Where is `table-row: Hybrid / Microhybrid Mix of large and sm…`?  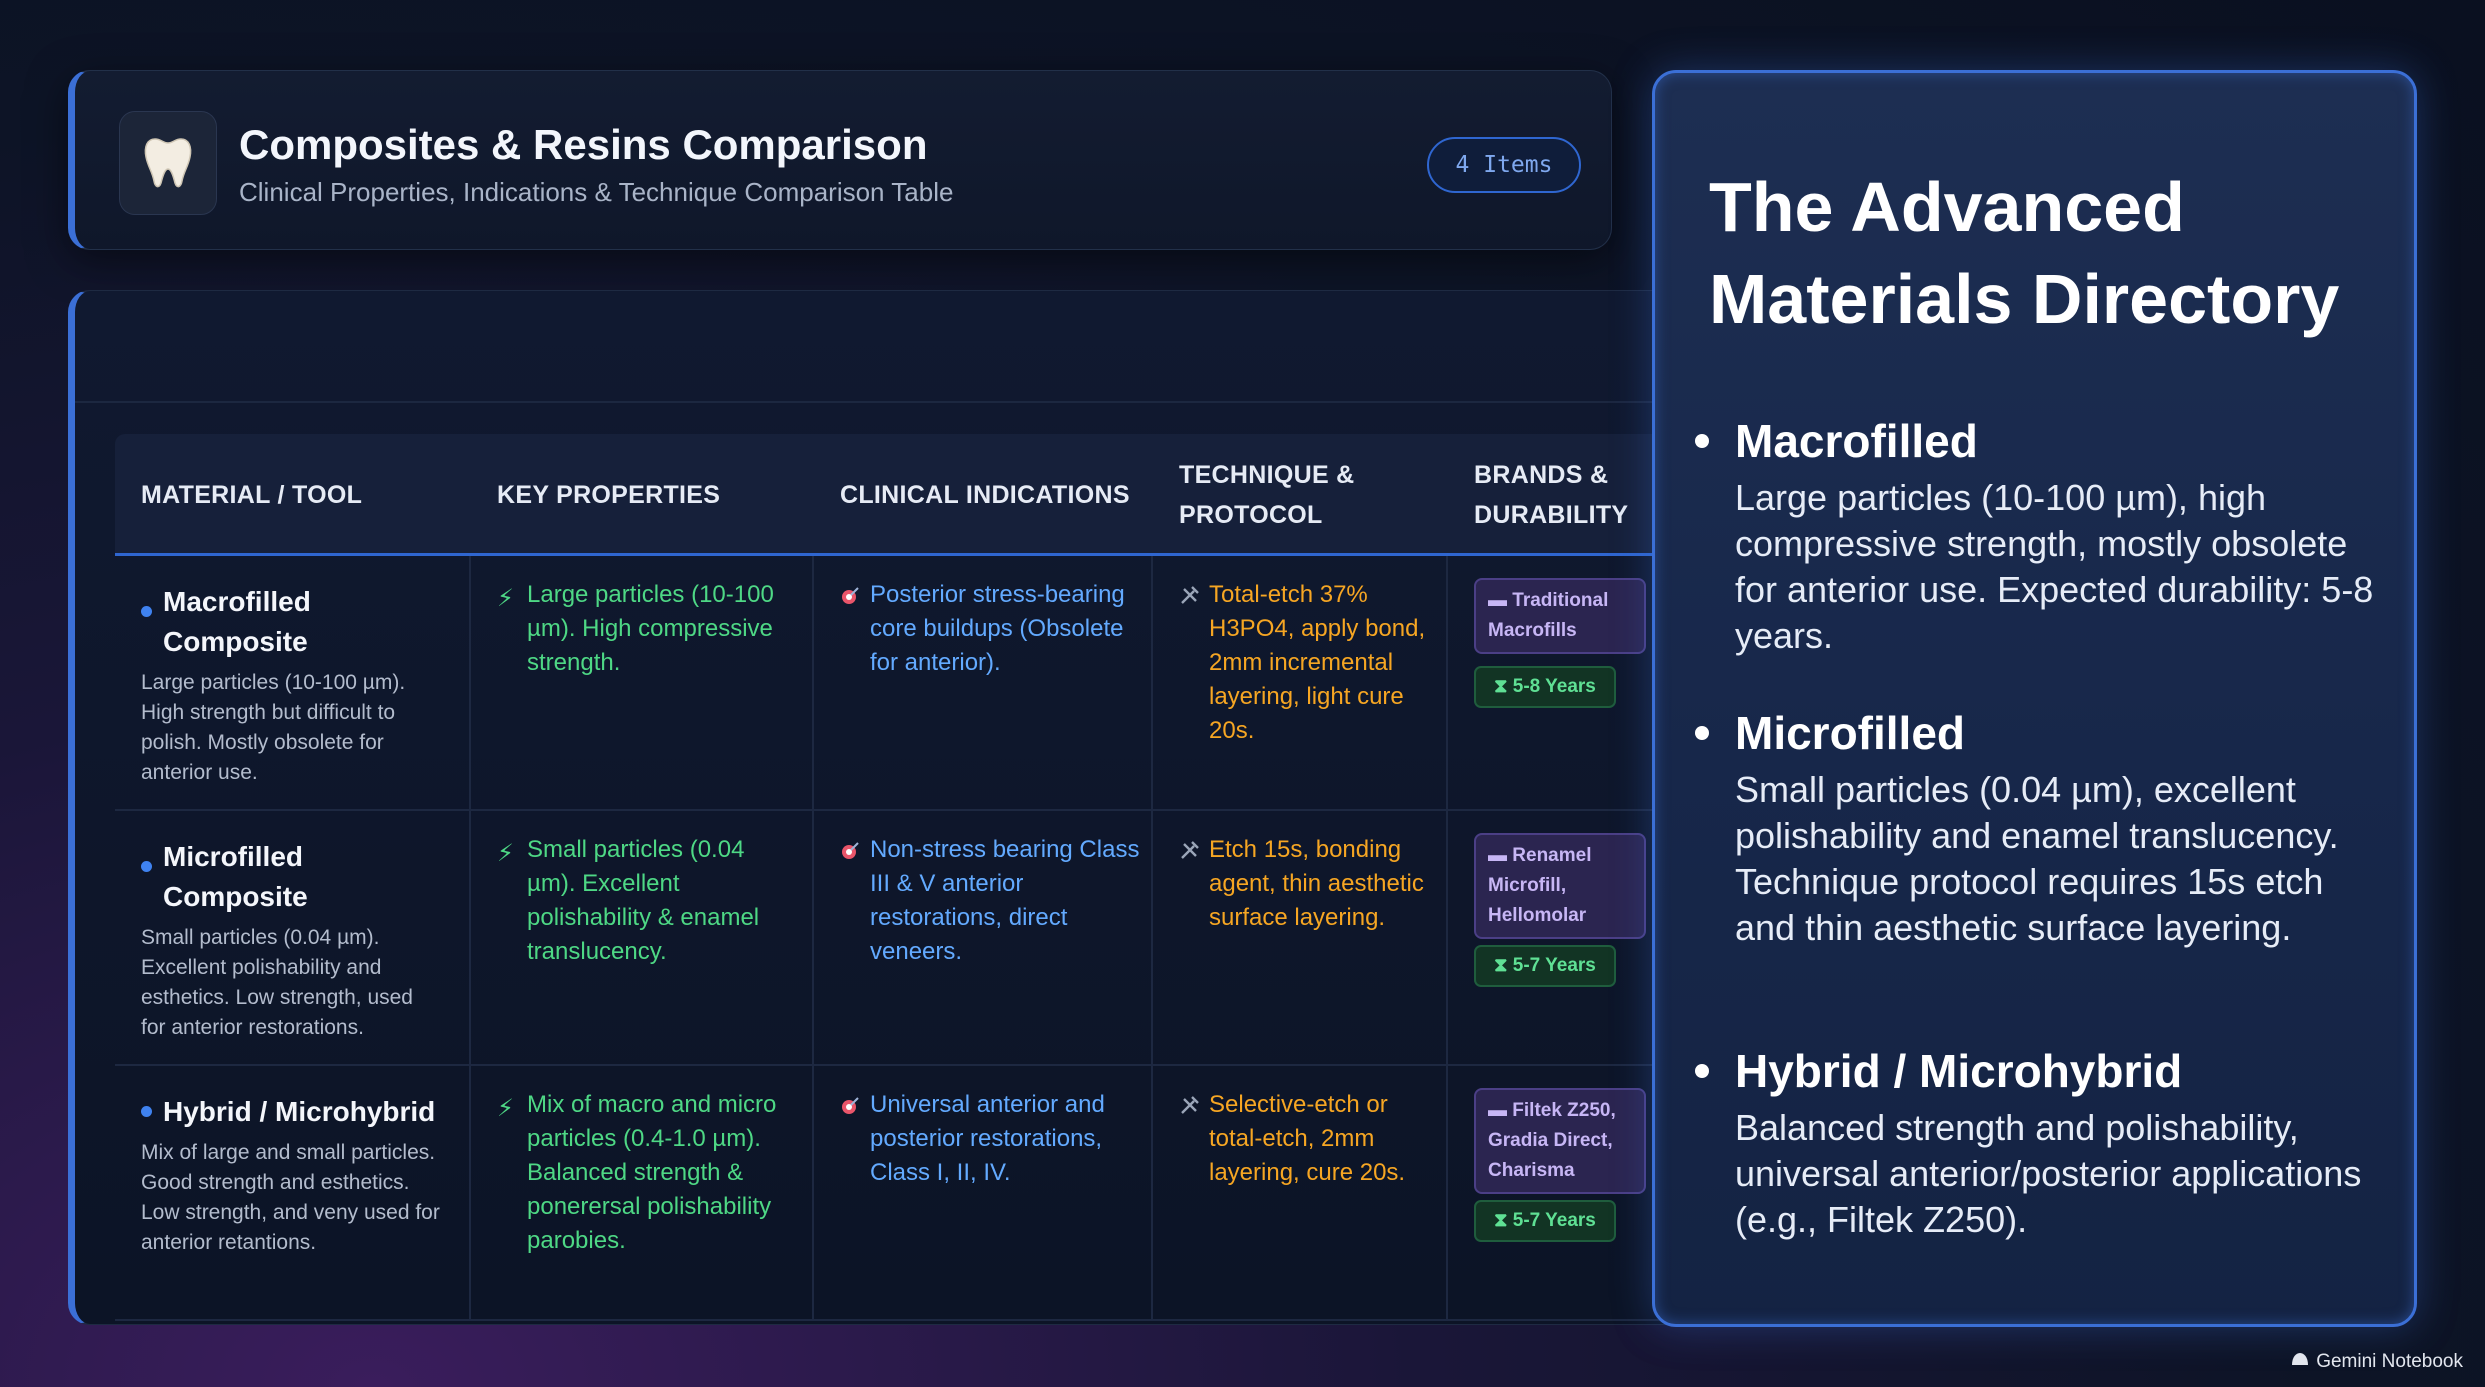
table-row: Hybrid / Microhybrid Mix of large and sm… is located at coordinates (891, 1193).